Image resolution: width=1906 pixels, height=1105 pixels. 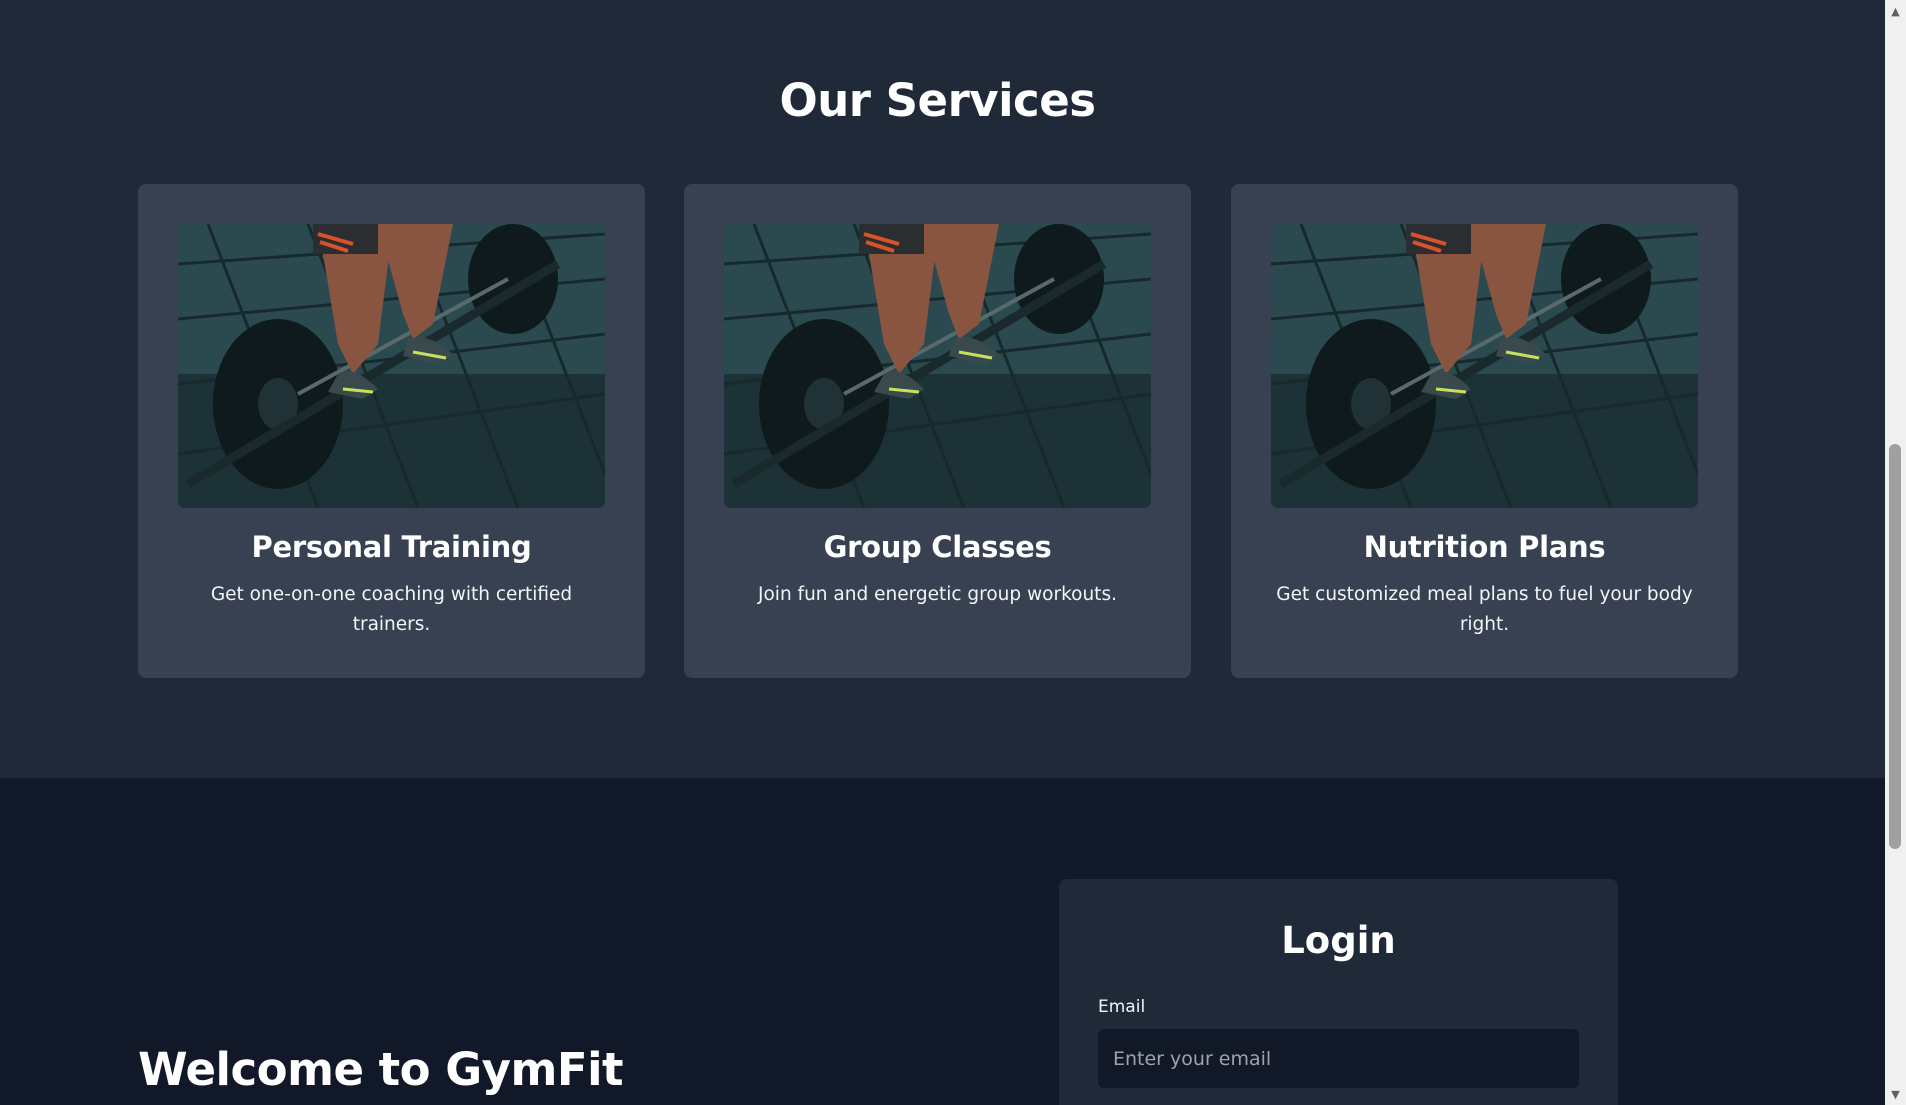 I want to click on email-input, so click(x=1338, y=1058).